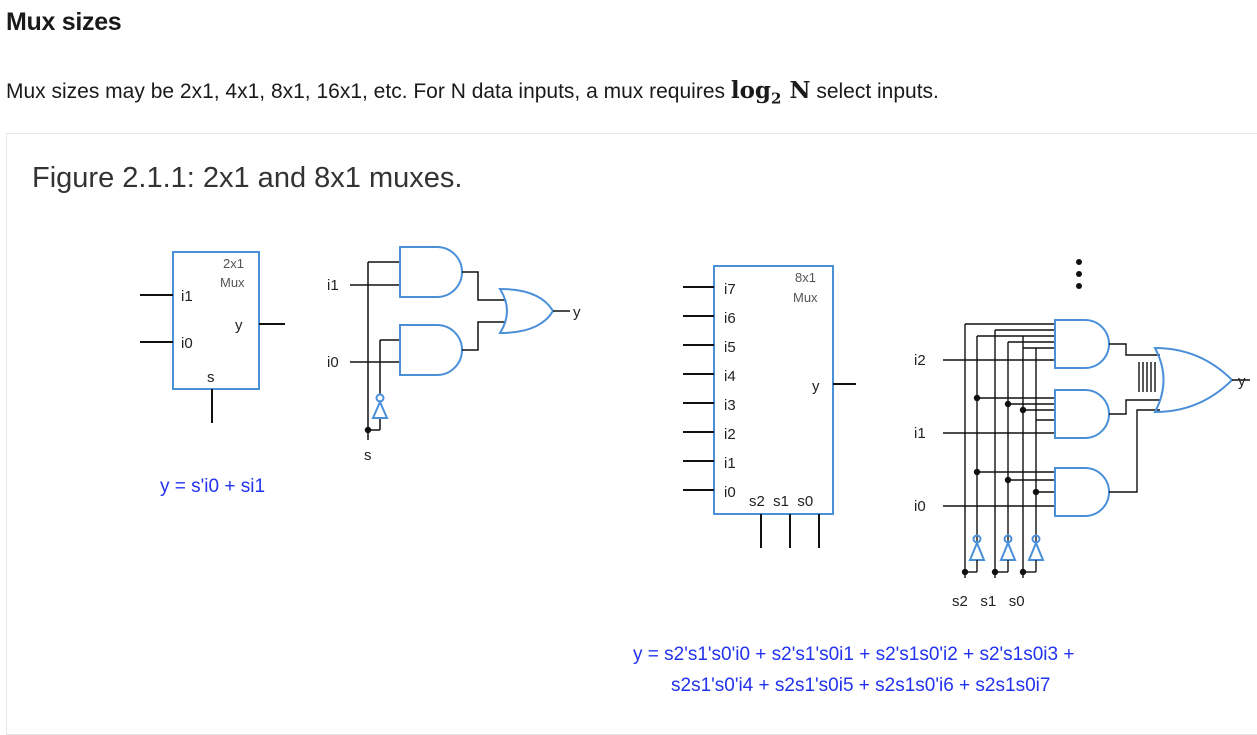 This screenshot has width=1257, height=735. What do you see at coordinates (1079, 274) in the screenshot?
I see `ellipsis-icon` at bounding box center [1079, 274].